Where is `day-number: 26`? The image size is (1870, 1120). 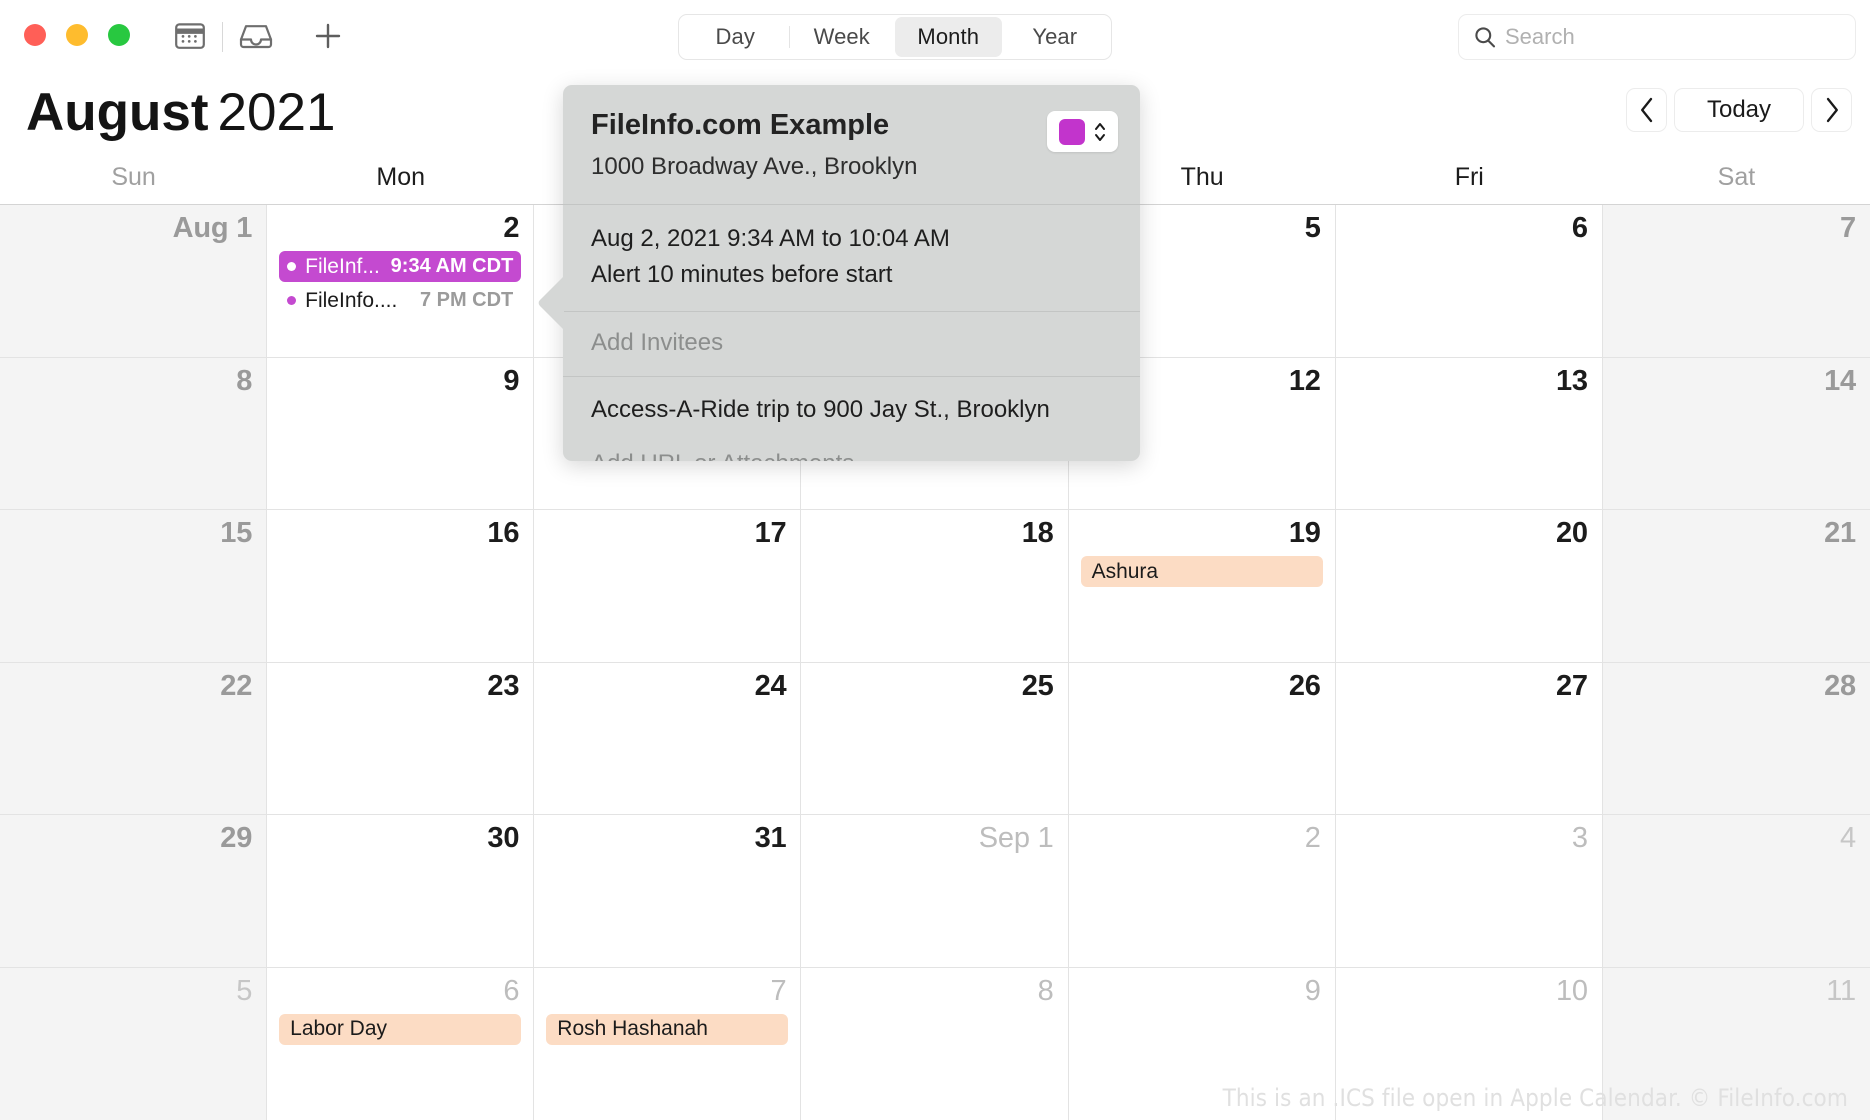
day-number: 26 is located at coordinates (1304, 685).